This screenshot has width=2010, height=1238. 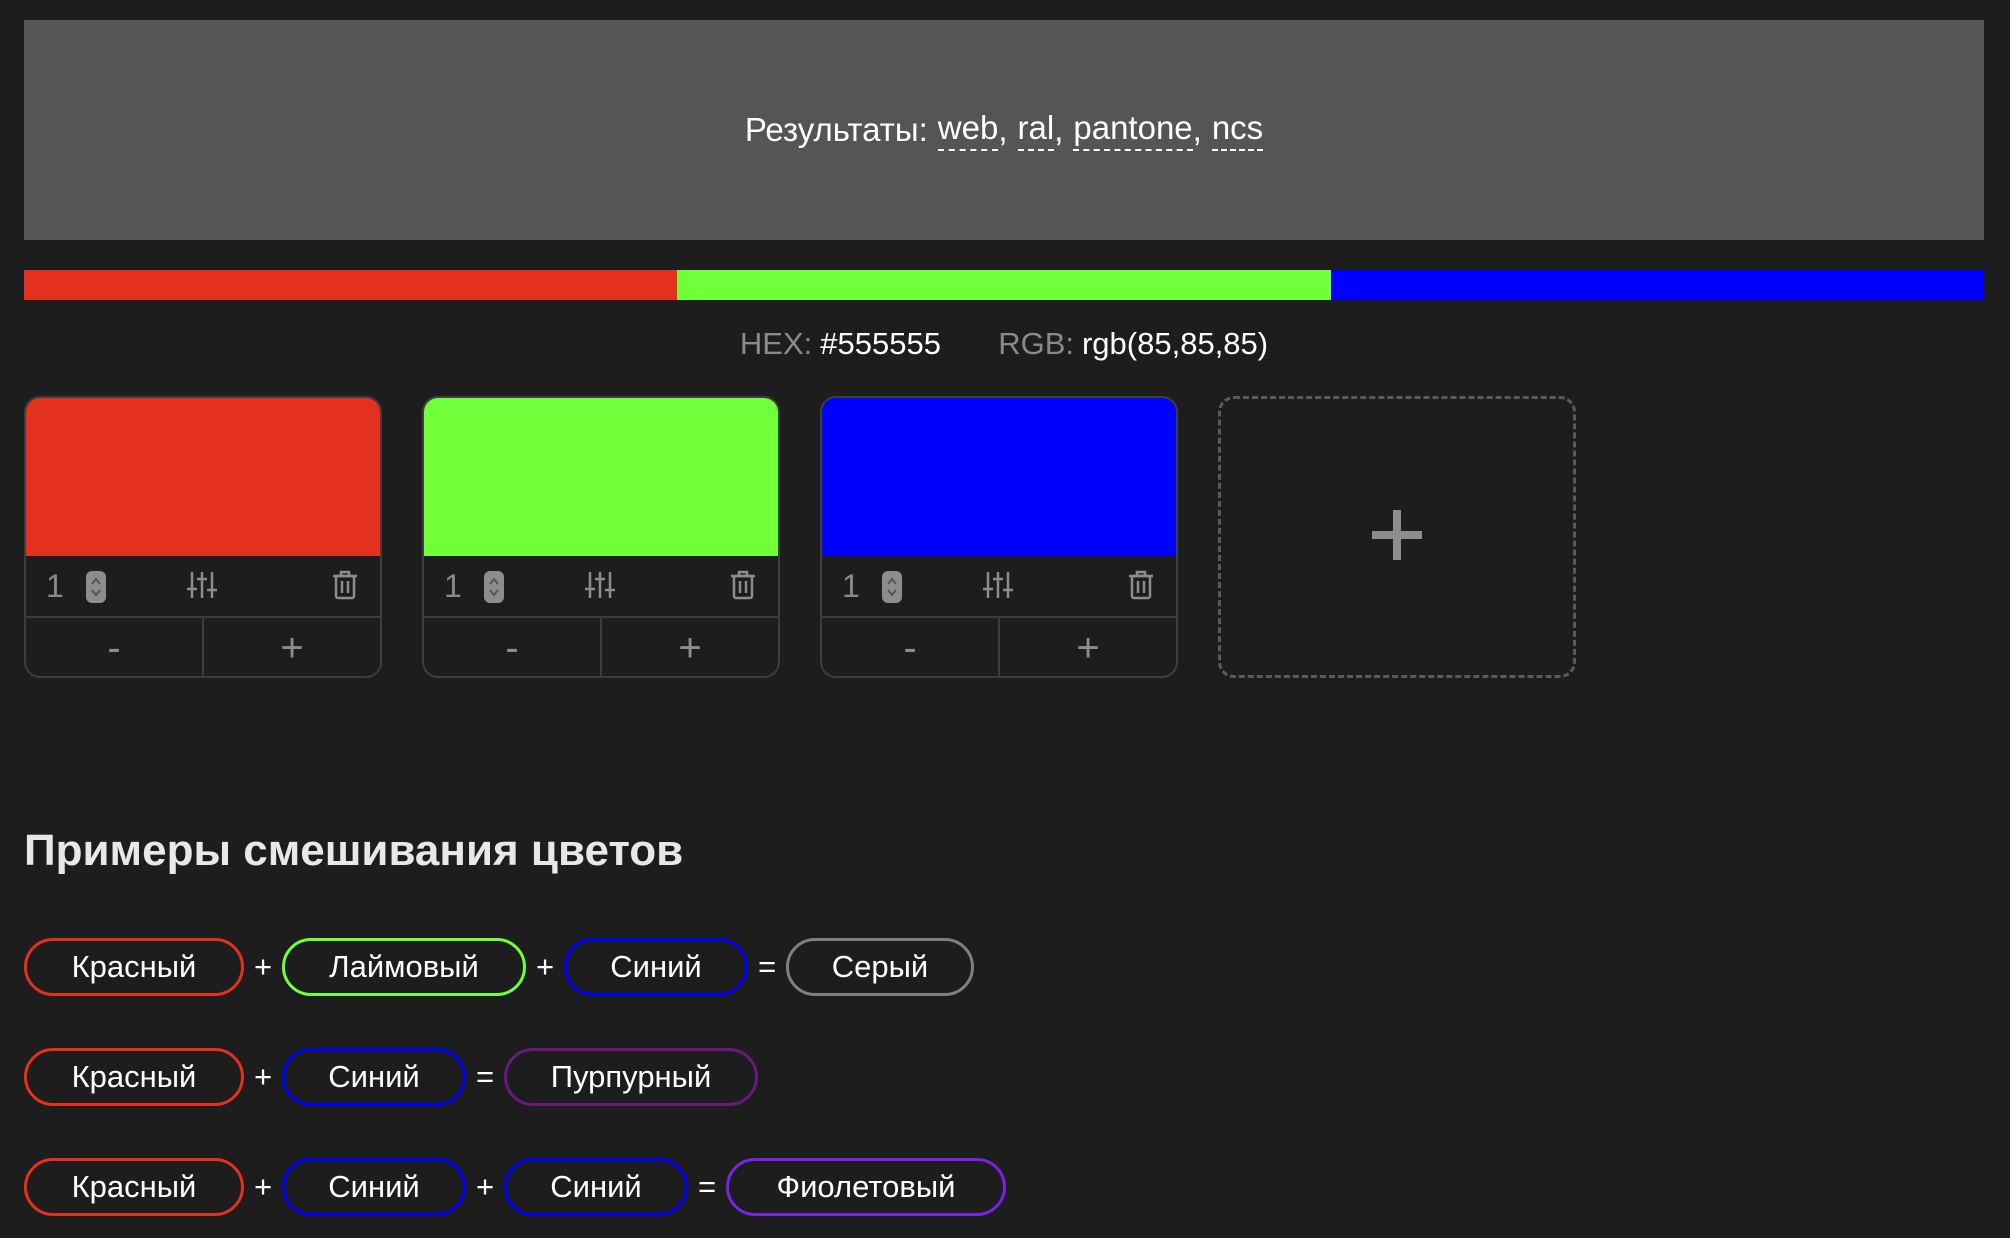 I want to click on rgb-label: RGB:, so click(x=1036, y=343).